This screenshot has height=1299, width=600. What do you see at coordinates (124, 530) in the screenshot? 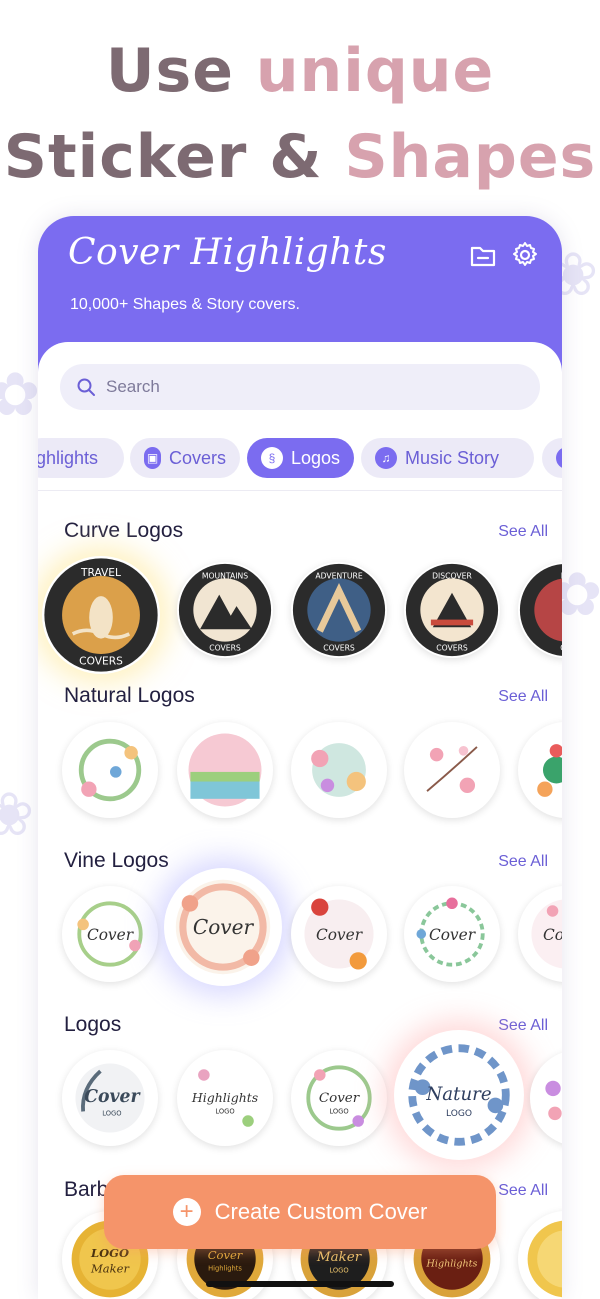
I see `section-title-curve-logos: Curve Logos` at bounding box center [124, 530].